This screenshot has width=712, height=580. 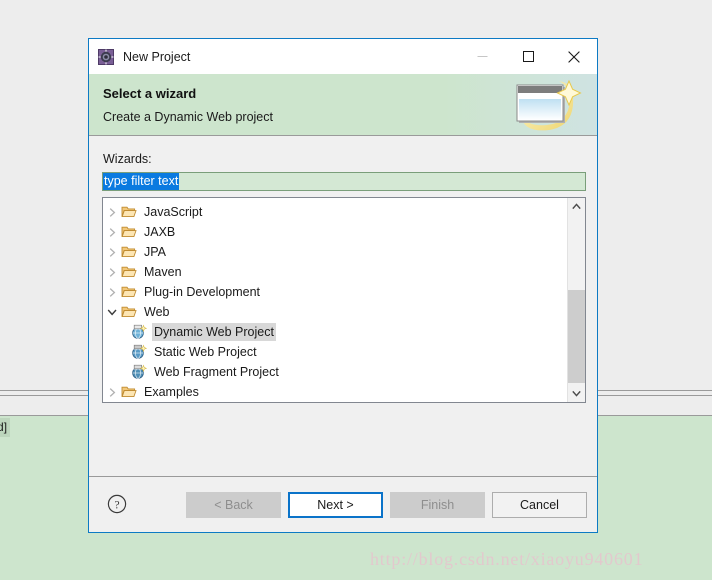 I want to click on banner-title: Select a wizard, so click(x=150, y=93).